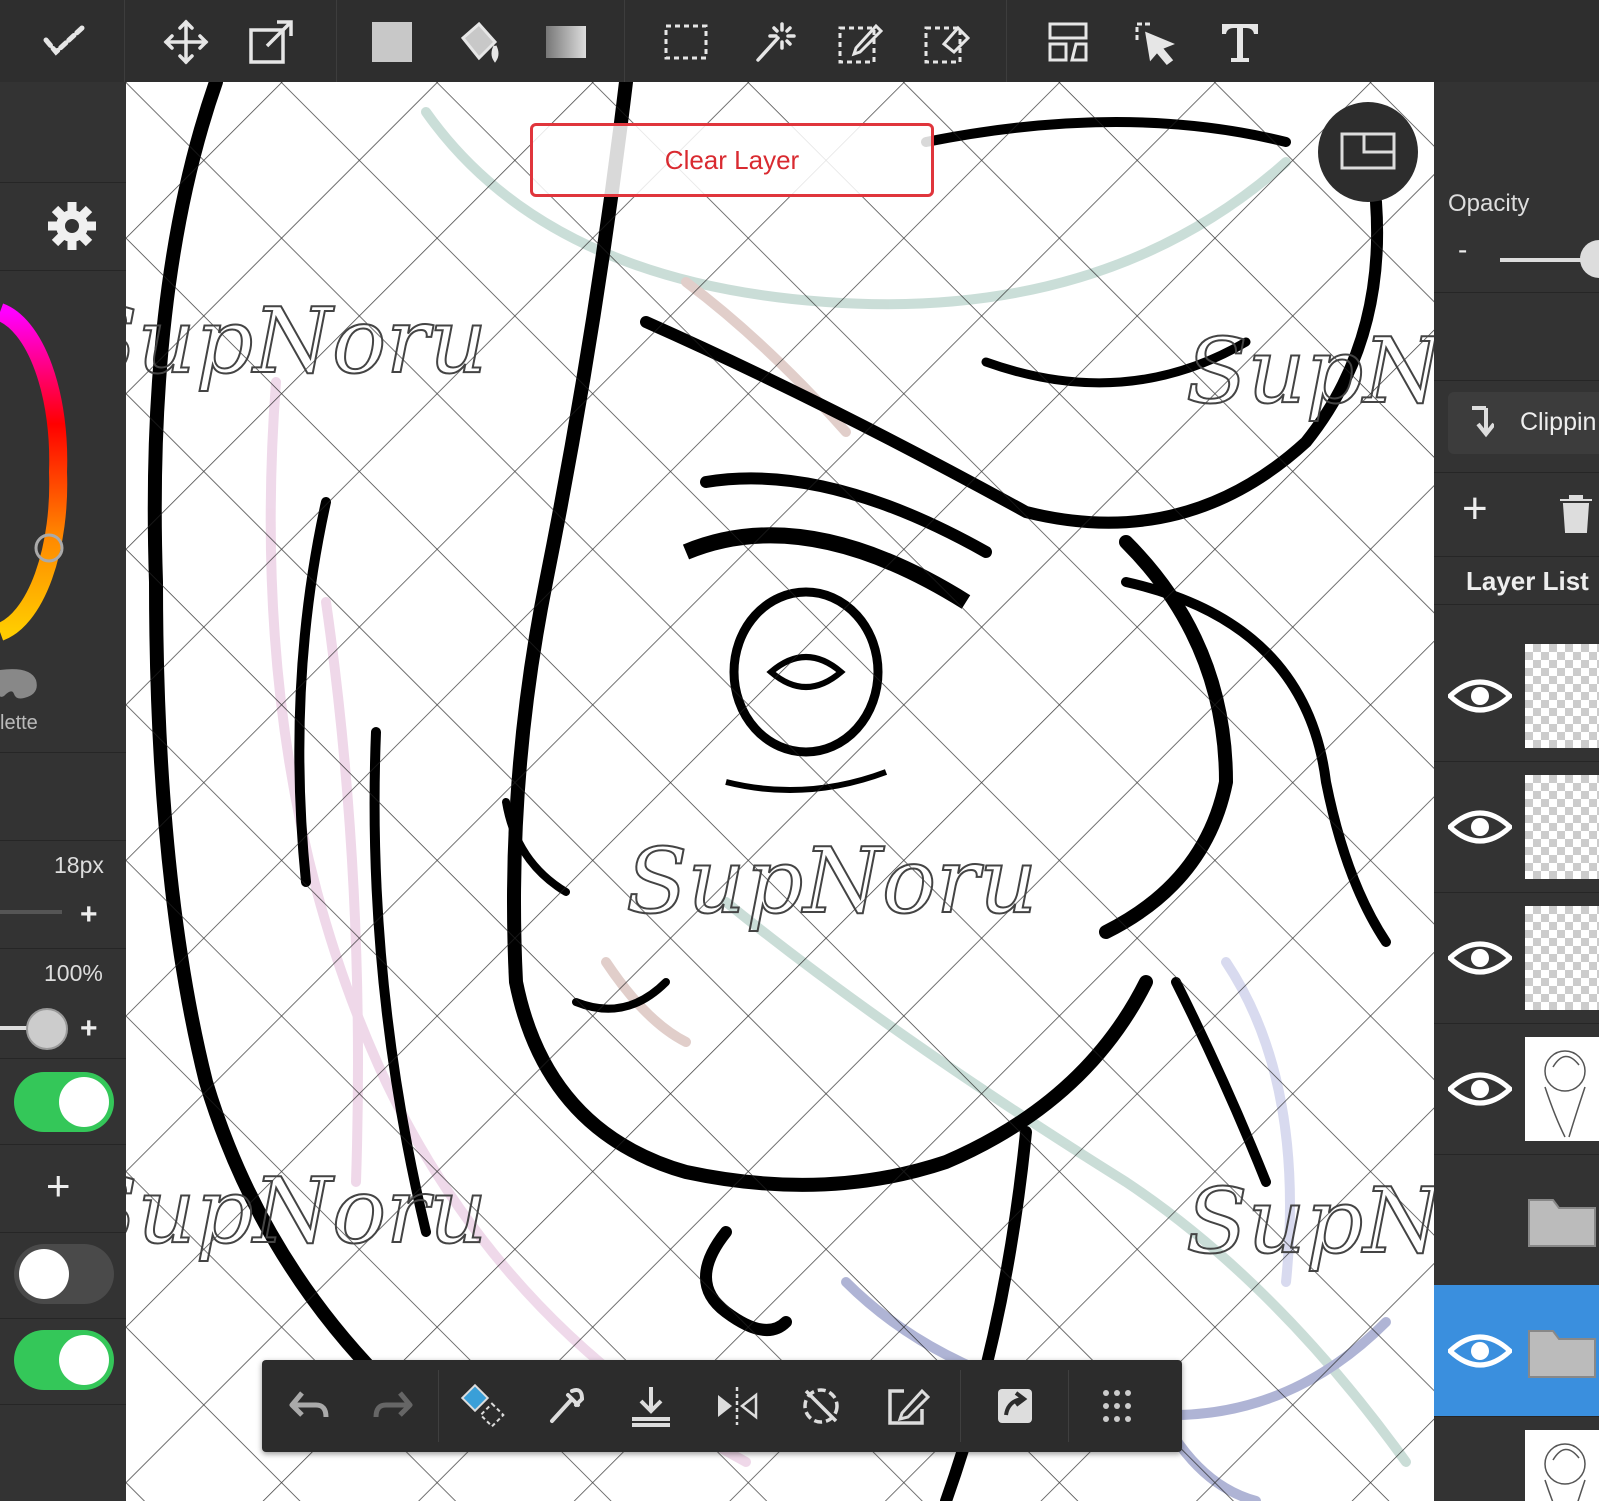 Image resolution: width=1599 pixels, height=1501 pixels. I want to click on fullscreen-button, so click(1368, 152).